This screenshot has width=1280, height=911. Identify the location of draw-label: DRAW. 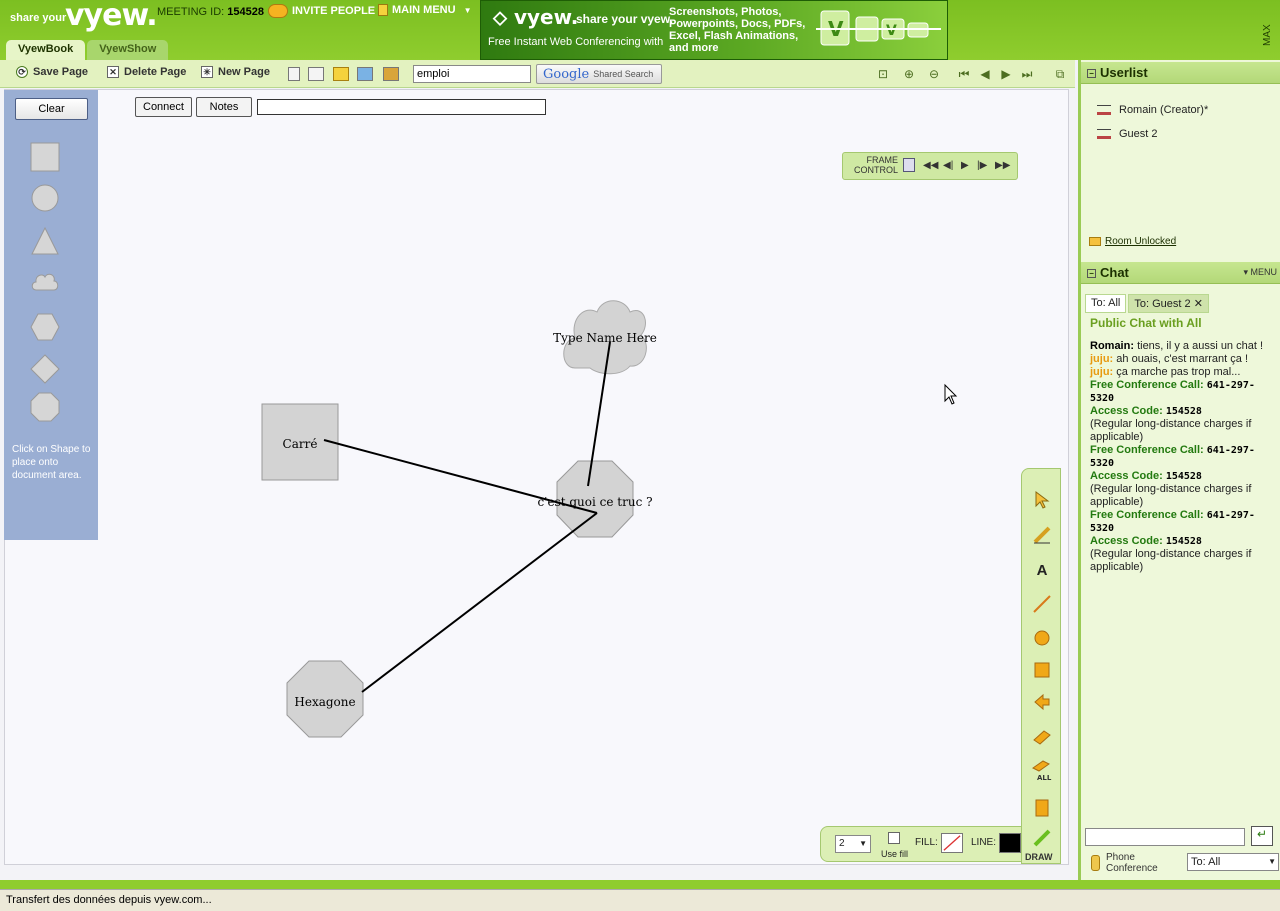
(1039, 857).